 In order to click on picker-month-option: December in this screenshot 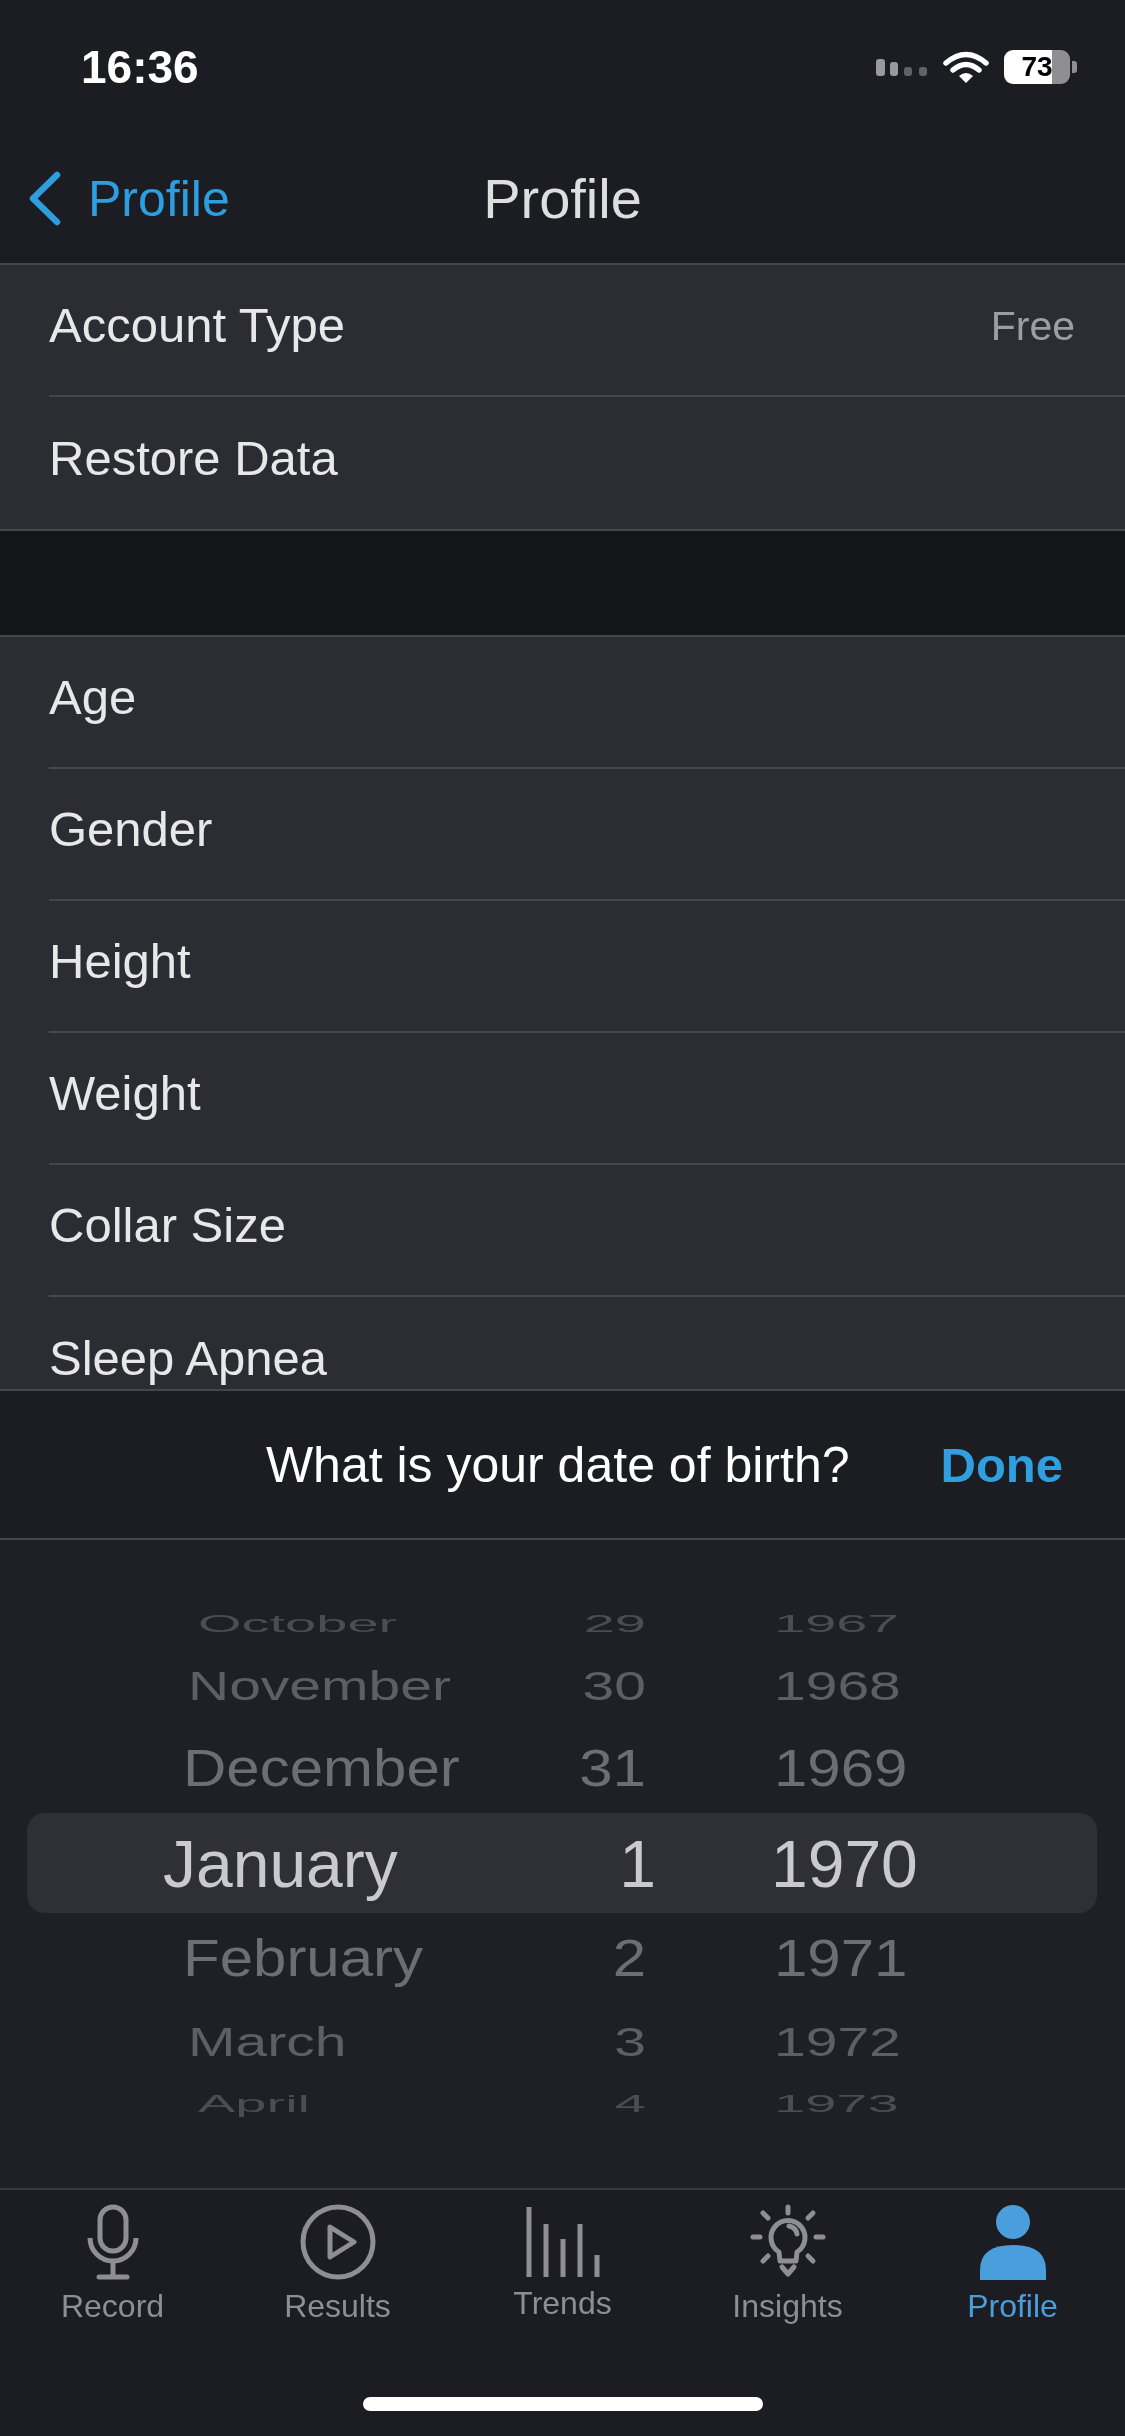, I will do `click(321, 1769)`.